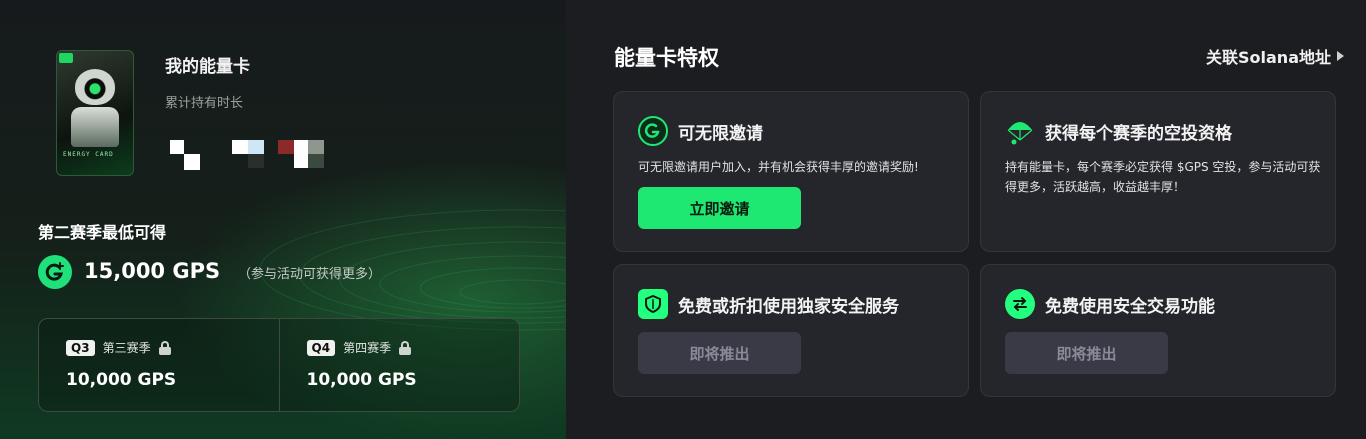 The image size is (1366, 439). Describe the element at coordinates (159, 365) in the screenshot. I see `quarter-q3: Q3 第三赛季 10,000 GPS` at that location.